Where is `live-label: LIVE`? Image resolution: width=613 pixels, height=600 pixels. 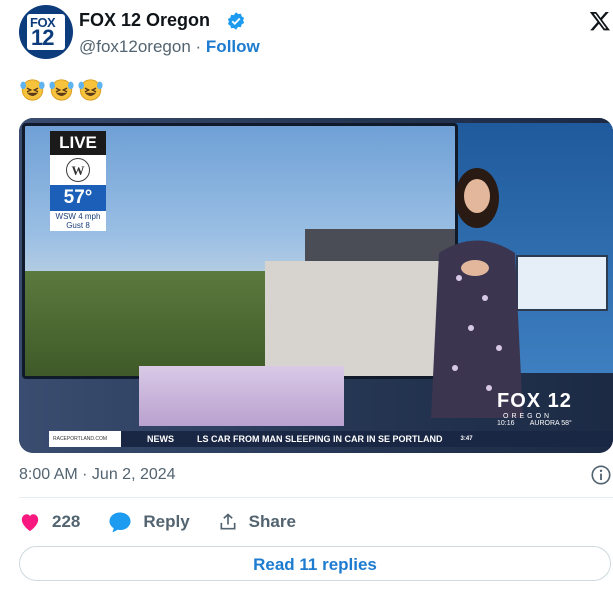 live-label: LIVE is located at coordinates (78, 143).